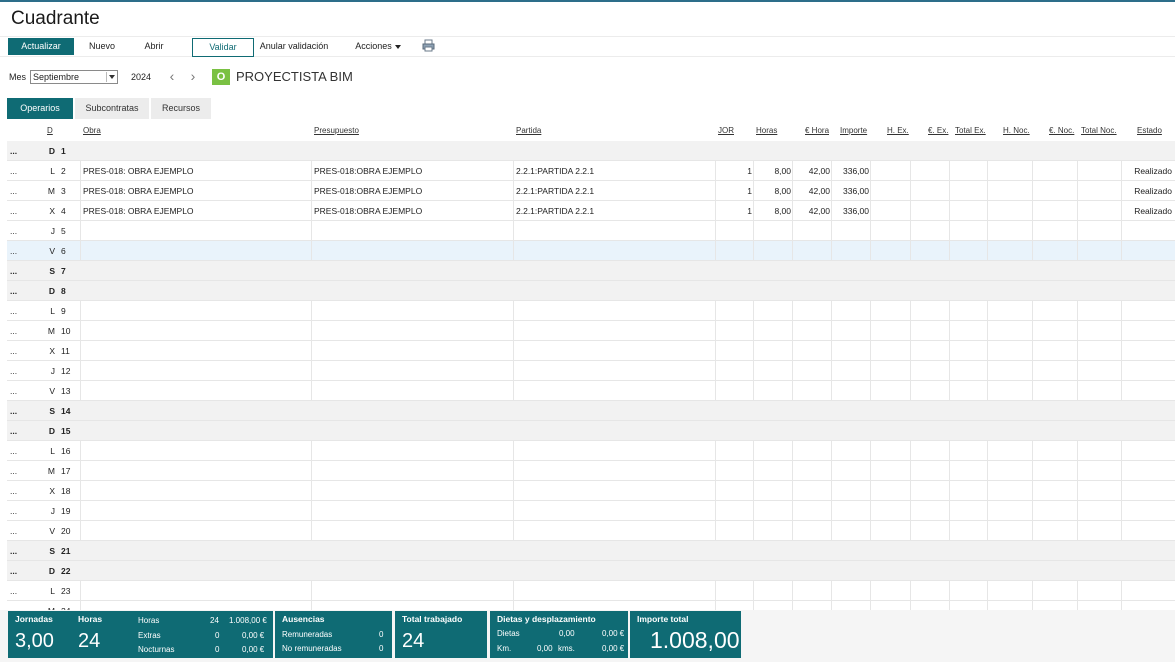 This screenshot has height=662, width=1175. Describe the element at coordinates (591, 391) in the screenshot. I see `table-row: ... V 13` at that location.